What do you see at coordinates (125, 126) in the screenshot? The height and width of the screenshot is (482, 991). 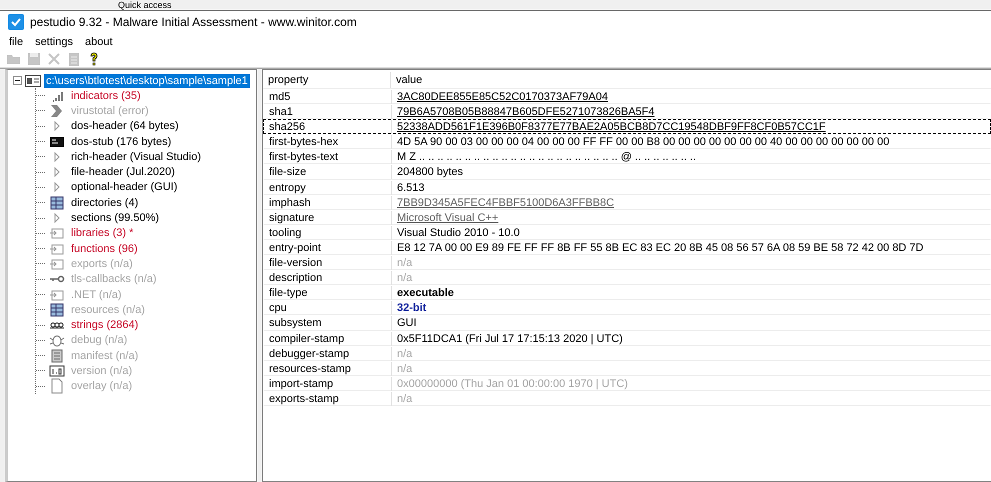 I see `tree-item: dos-header (64 bytes)` at bounding box center [125, 126].